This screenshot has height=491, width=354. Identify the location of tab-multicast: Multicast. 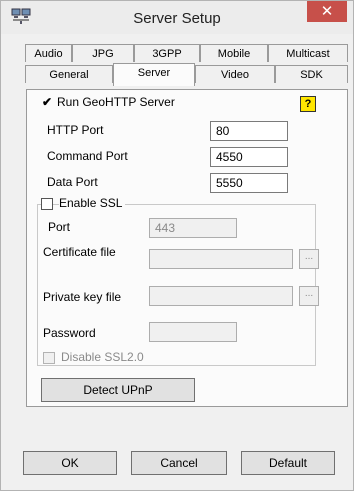
(308, 53).